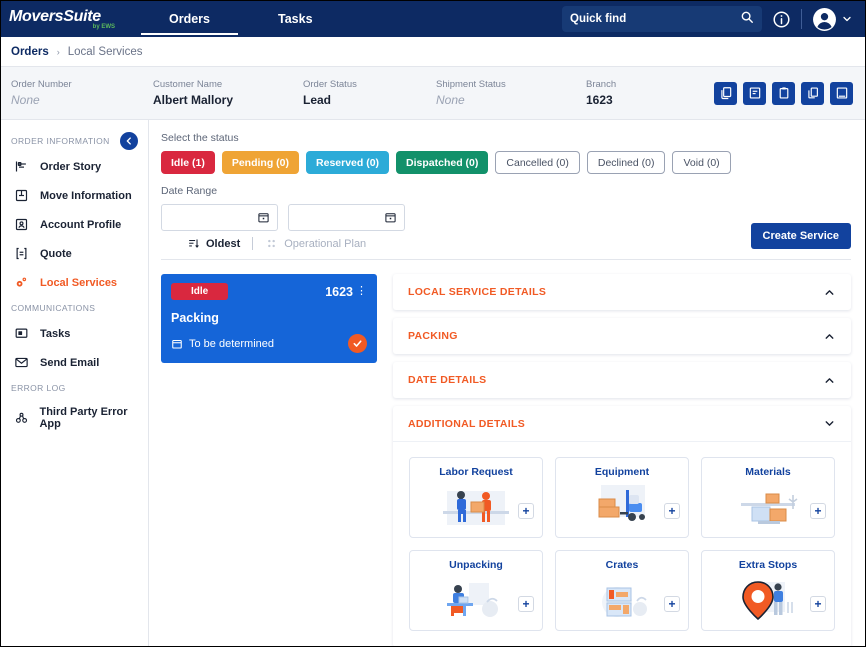 Image resolution: width=866 pixels, height=647 pixels. What do you see at coordinates (231, 343) in the screenshot?
I see `service-card-date-text: To be determined` at bounding box center [231, 343].